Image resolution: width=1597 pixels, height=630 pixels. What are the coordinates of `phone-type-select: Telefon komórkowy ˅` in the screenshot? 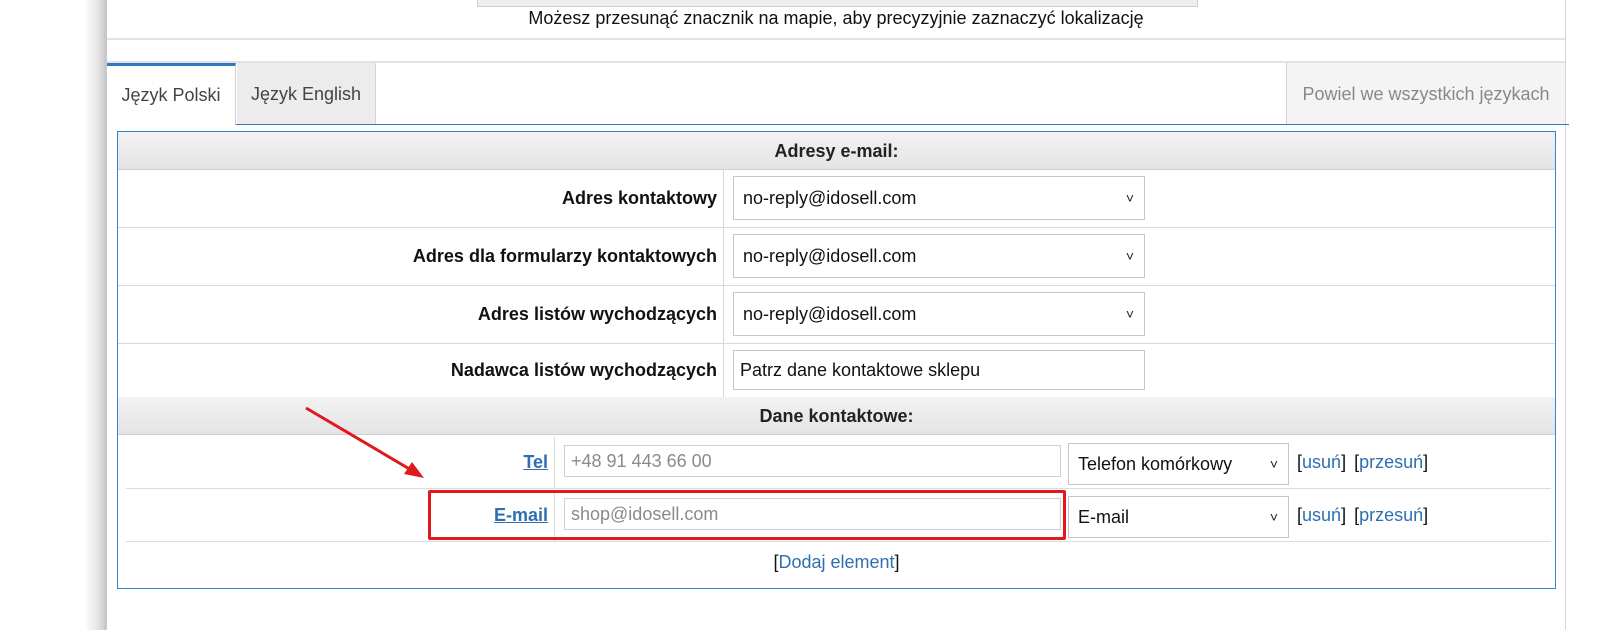 It's located at (1178, 464).